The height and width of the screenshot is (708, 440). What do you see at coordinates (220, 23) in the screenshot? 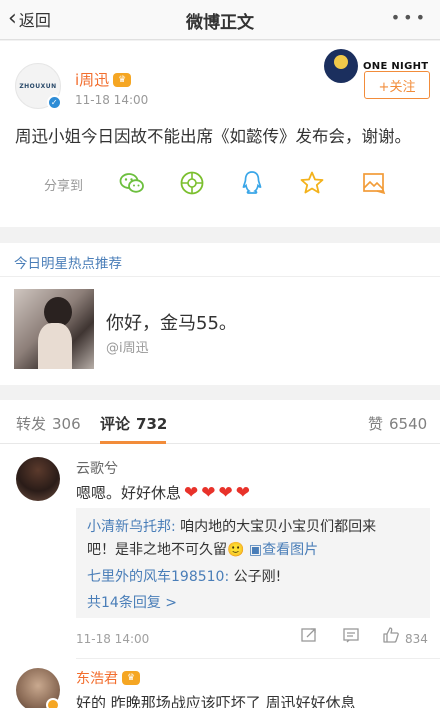
I see `page-title: 微博正文` at bounding box center [220, 23].